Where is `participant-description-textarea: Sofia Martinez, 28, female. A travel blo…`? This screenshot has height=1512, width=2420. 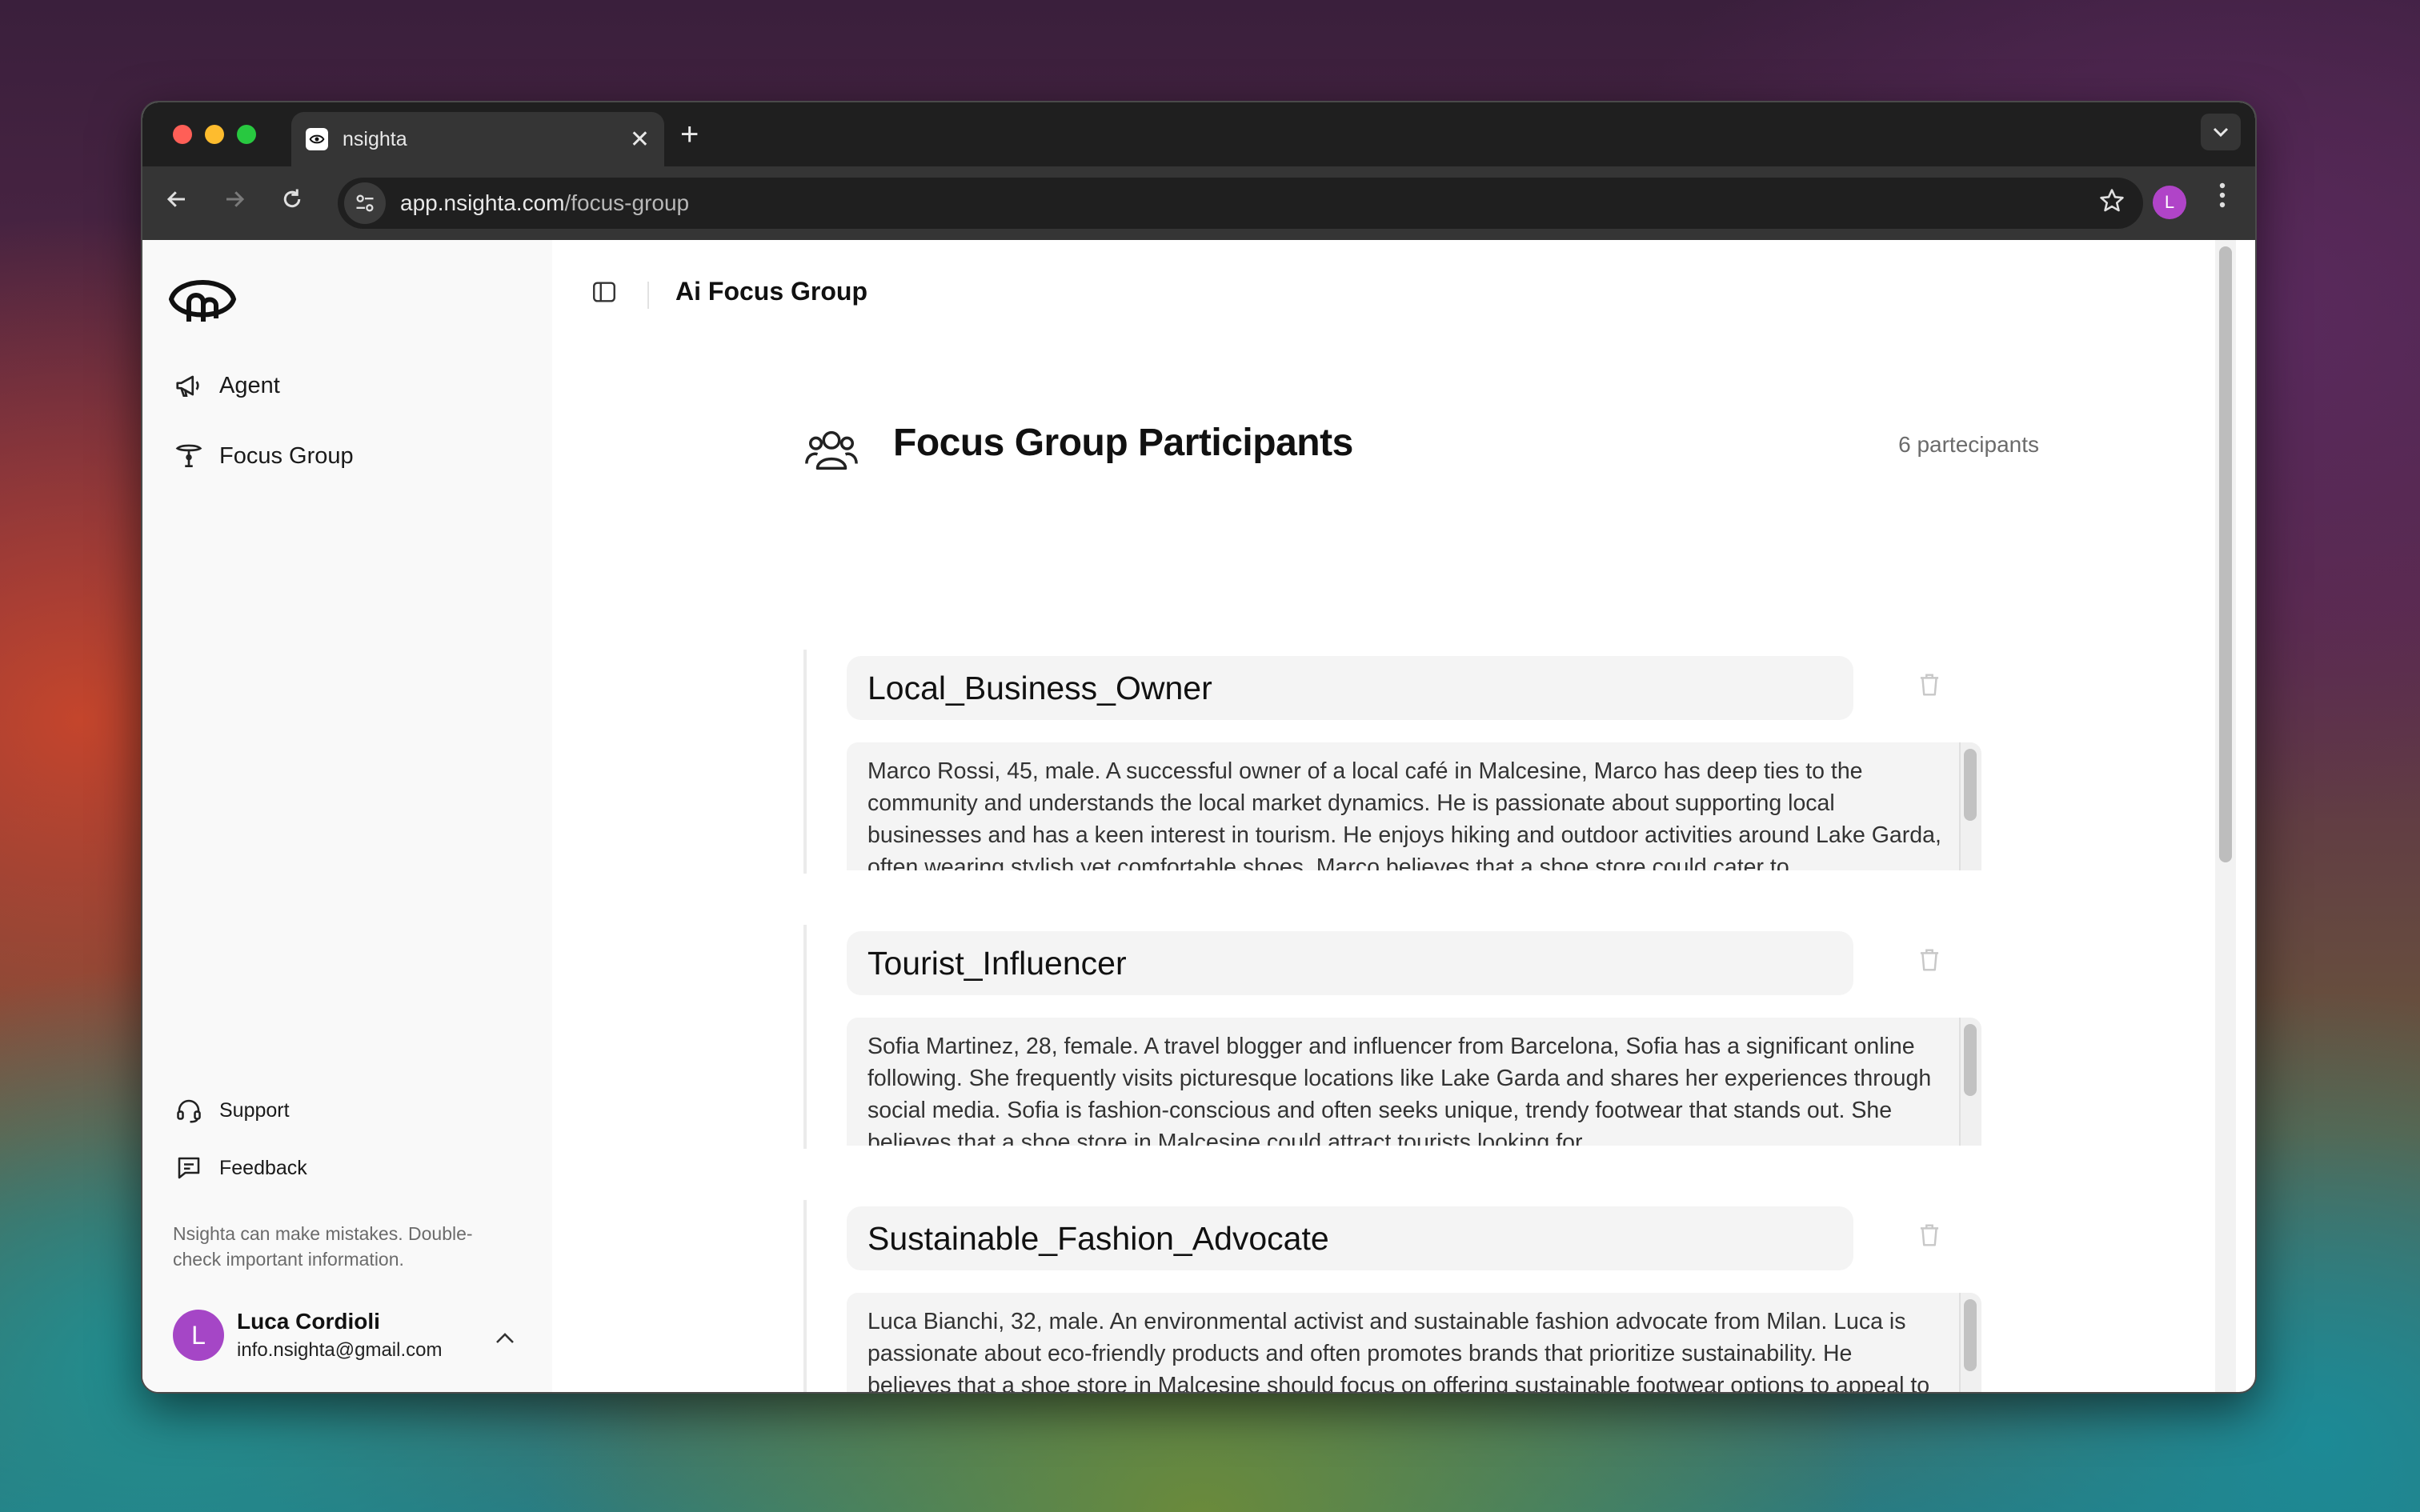 participant-description-textarea: Sofia Martinez, 28, female. A travel blo… is located at coordinates (1414, 1082).